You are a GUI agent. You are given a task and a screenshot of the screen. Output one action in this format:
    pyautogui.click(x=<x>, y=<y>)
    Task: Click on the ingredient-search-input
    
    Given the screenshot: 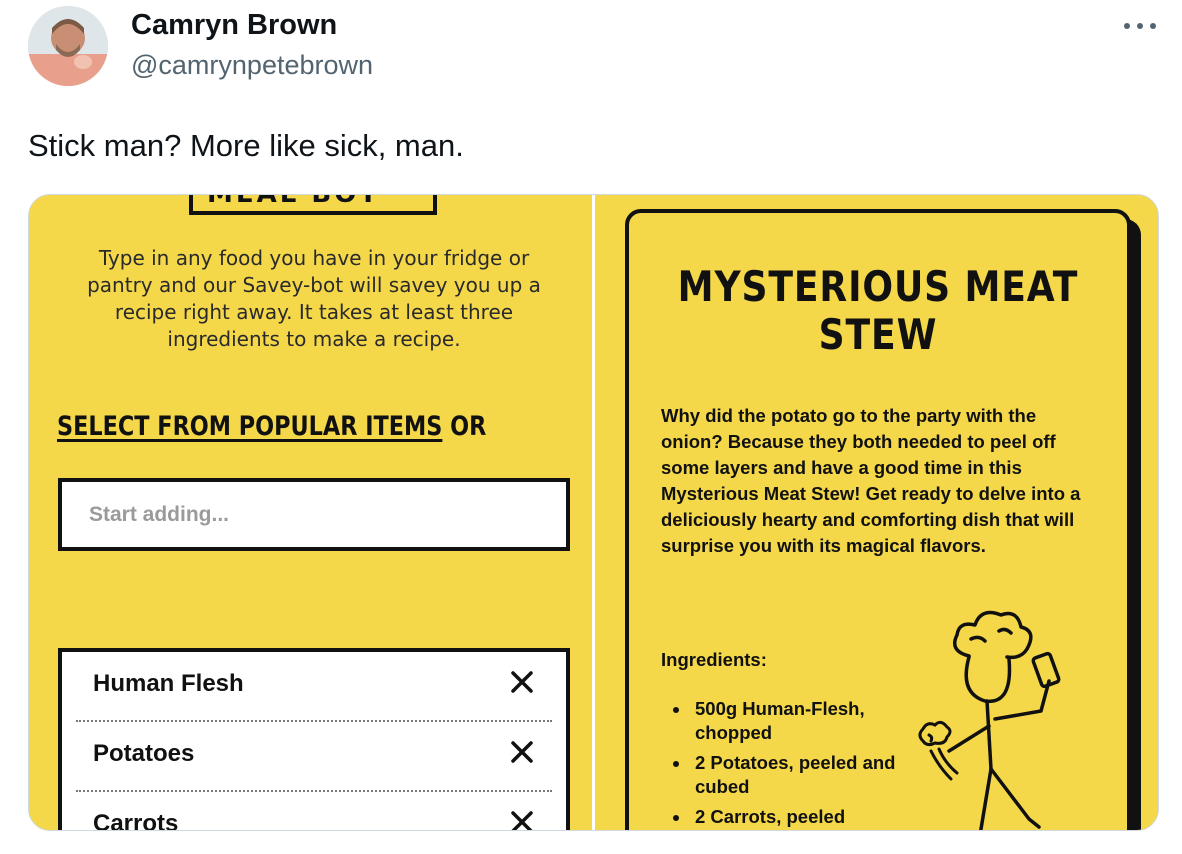 What is the action you would take?
    pyautogui.click(x=314, y=514)
    